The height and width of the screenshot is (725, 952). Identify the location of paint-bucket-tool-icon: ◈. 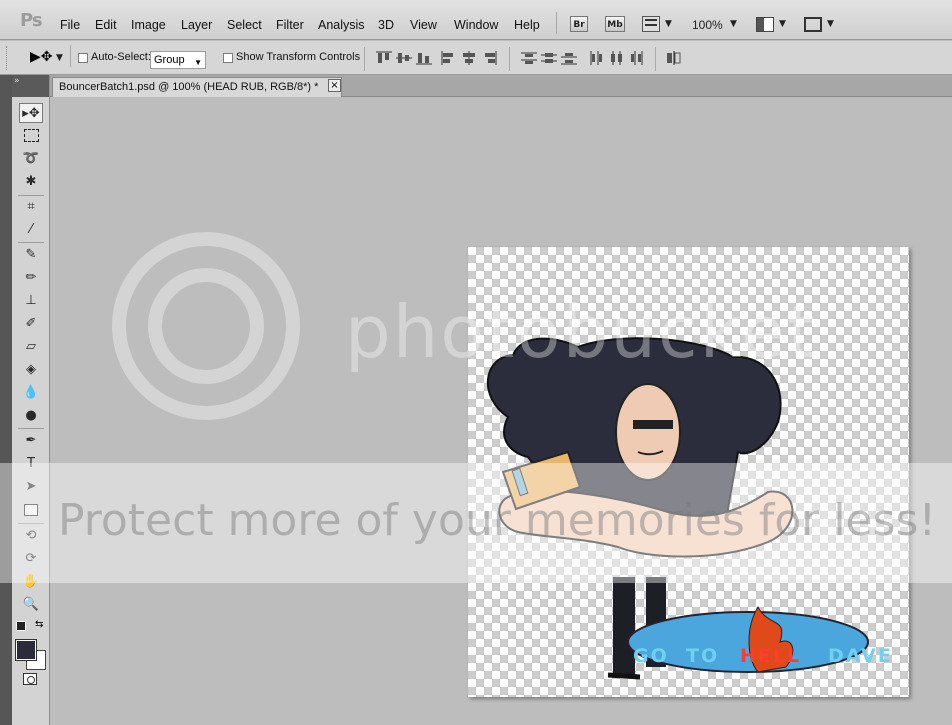
(31, 370).